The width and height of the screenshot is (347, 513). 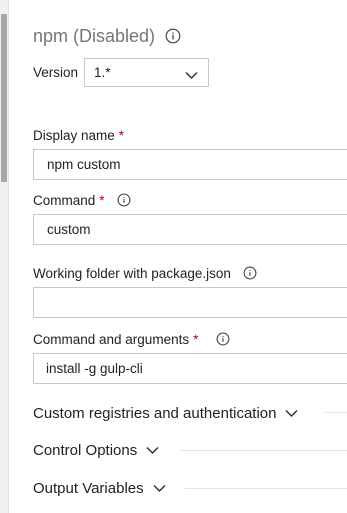 What do you see at coordinates (190, 302) in the screenshot?
I see `working-folder-field` at bounding box center [190, 302].